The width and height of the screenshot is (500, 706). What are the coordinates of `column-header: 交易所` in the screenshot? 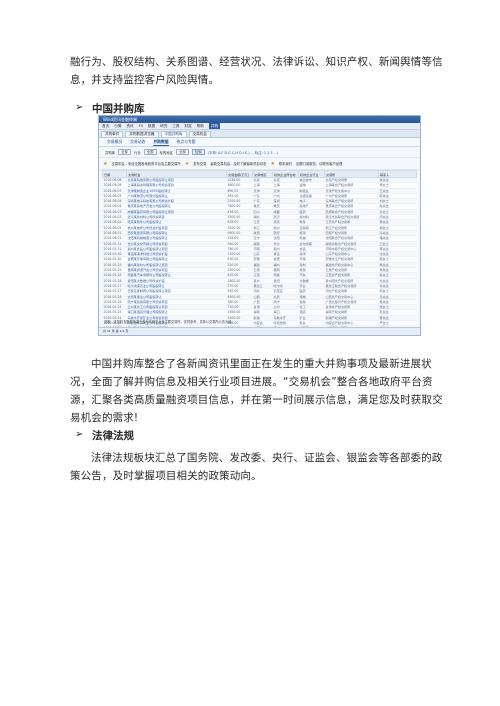 It's located at (351, 174).